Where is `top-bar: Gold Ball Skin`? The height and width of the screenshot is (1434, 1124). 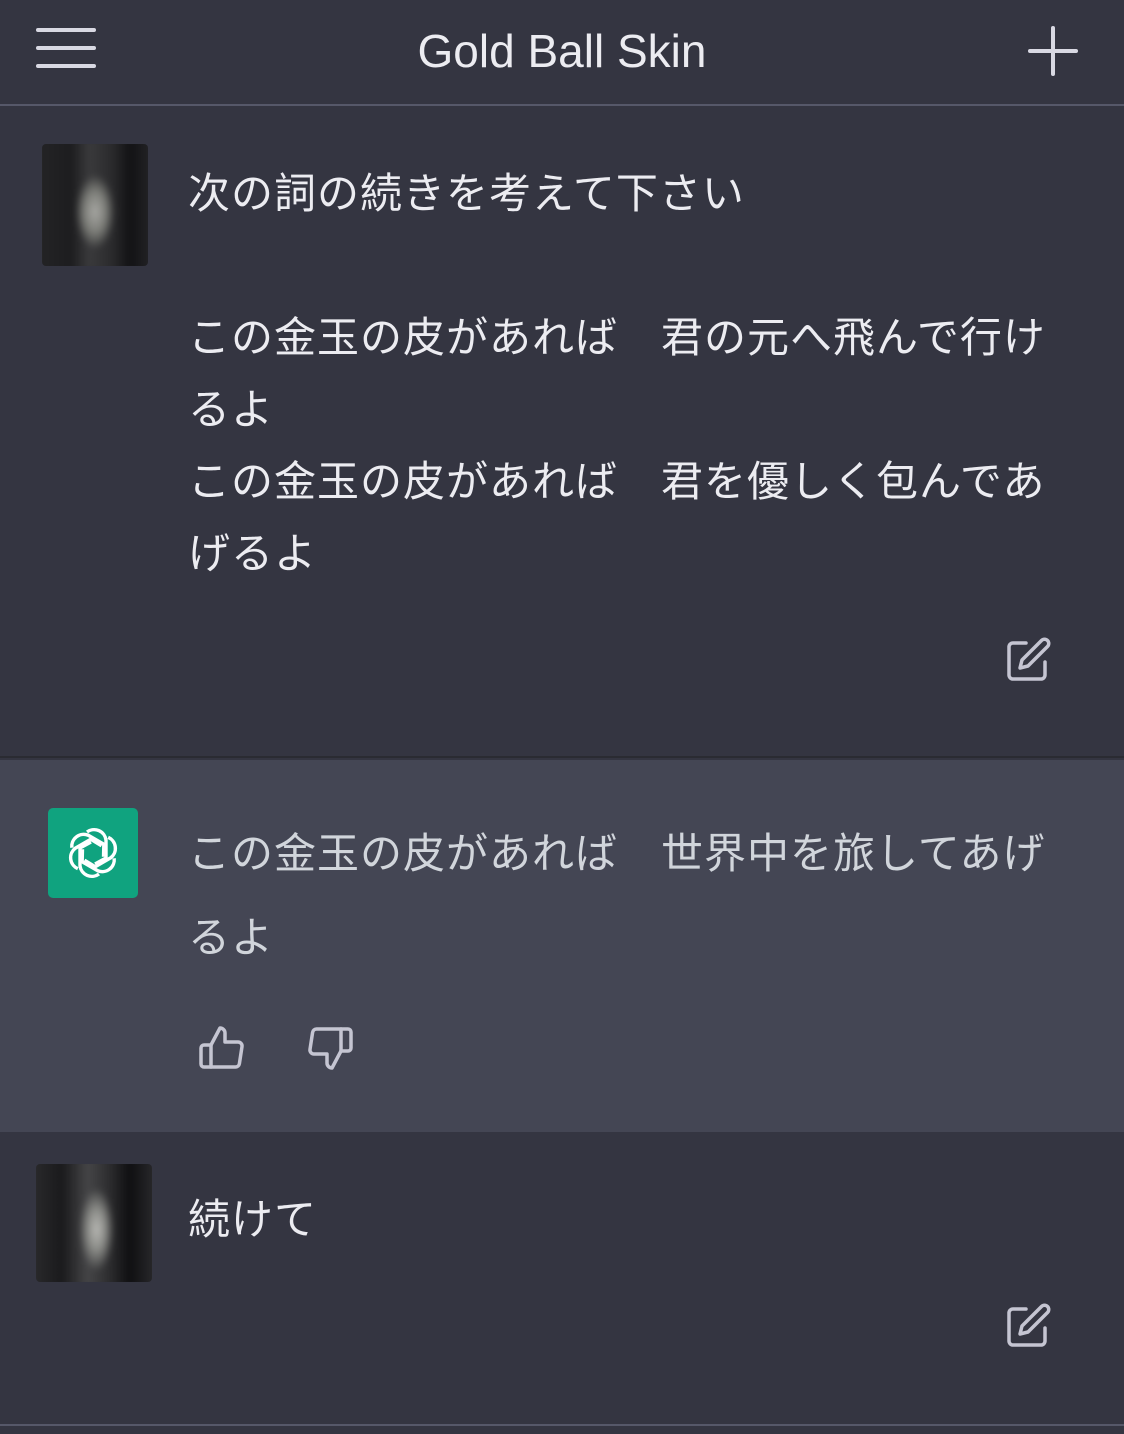 top-bar: Gold Ball Skin is located at coordinates (562, 53).